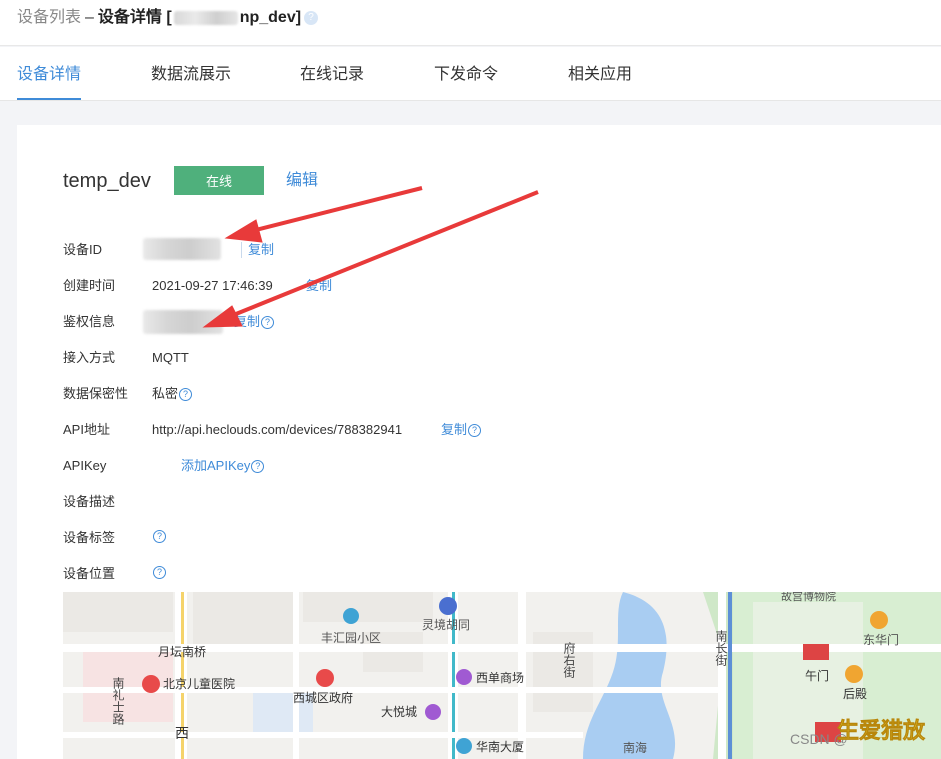 This screenshot has width=941, height=759. I want to click on tab-bar: 设备详情 数据流展示 在线记录 下发命令 相关应用, so click(470, 74).